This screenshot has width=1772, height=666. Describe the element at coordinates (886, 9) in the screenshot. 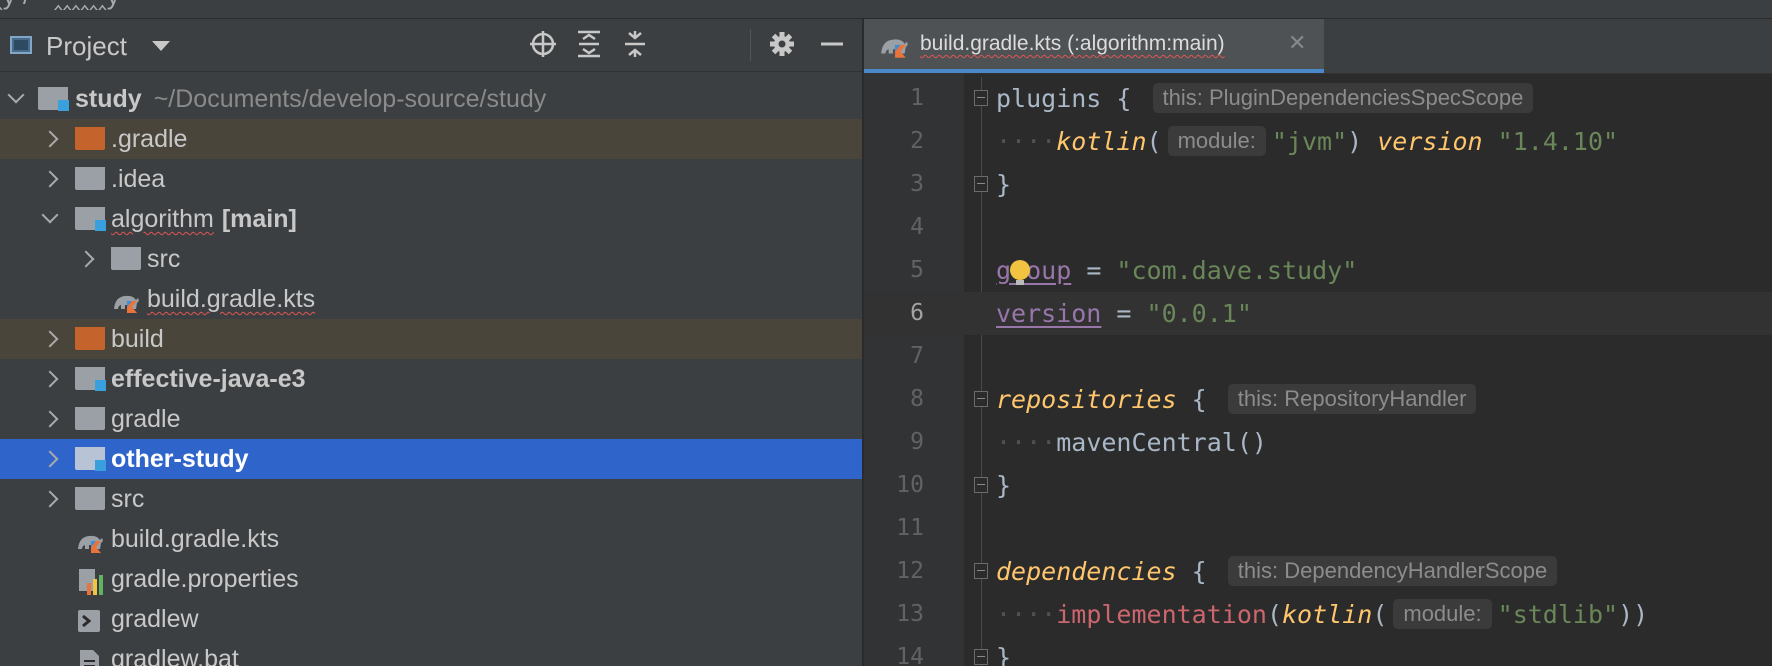

I see `breadcrumb-bar: ‸y / ▪ ‸‸‸‸‸‸y` at that location.